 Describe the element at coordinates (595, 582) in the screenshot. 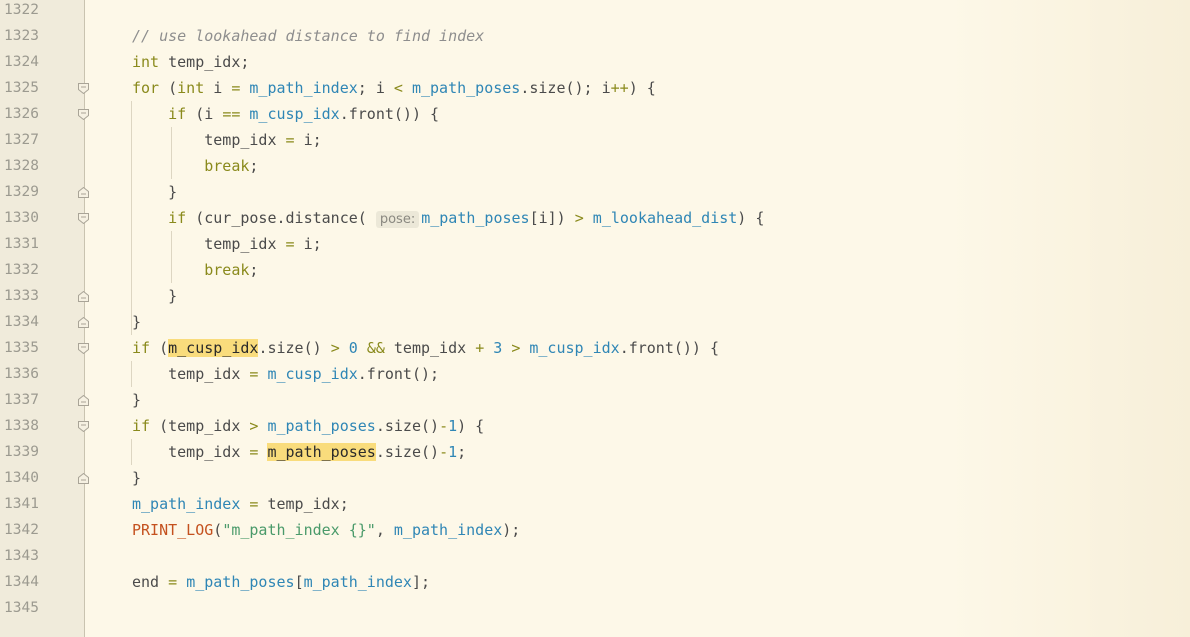

I see `code-line: 1344 end = m_path_poses[m_path_index];` at that location.